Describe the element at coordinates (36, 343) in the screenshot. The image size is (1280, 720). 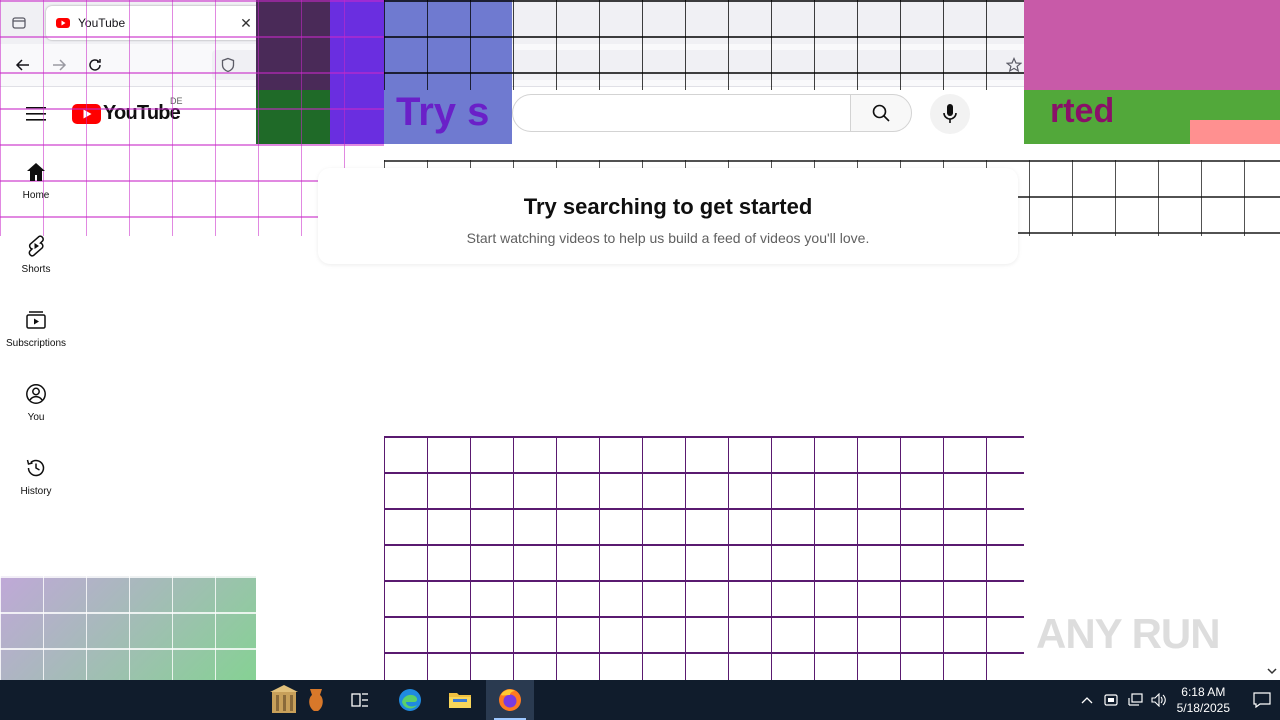
I see `sidebar-item-label: Subscriptions` at that location.